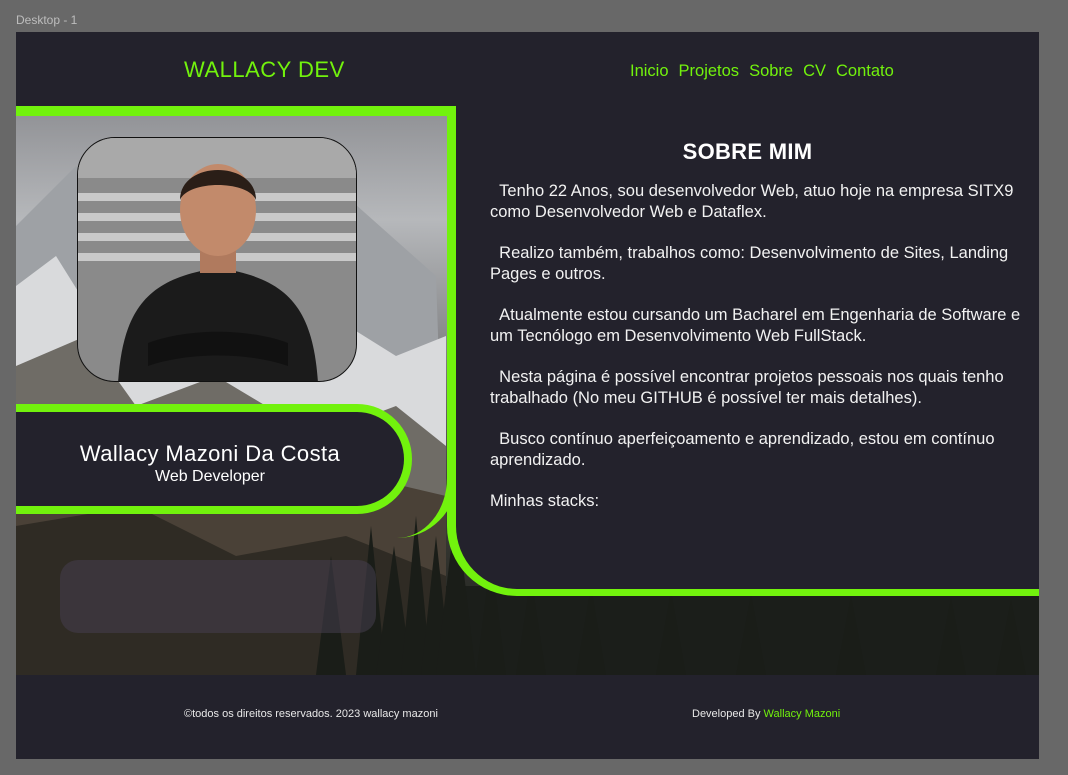  I want to click on nav-item-contato: Contato, so click(865, 71).